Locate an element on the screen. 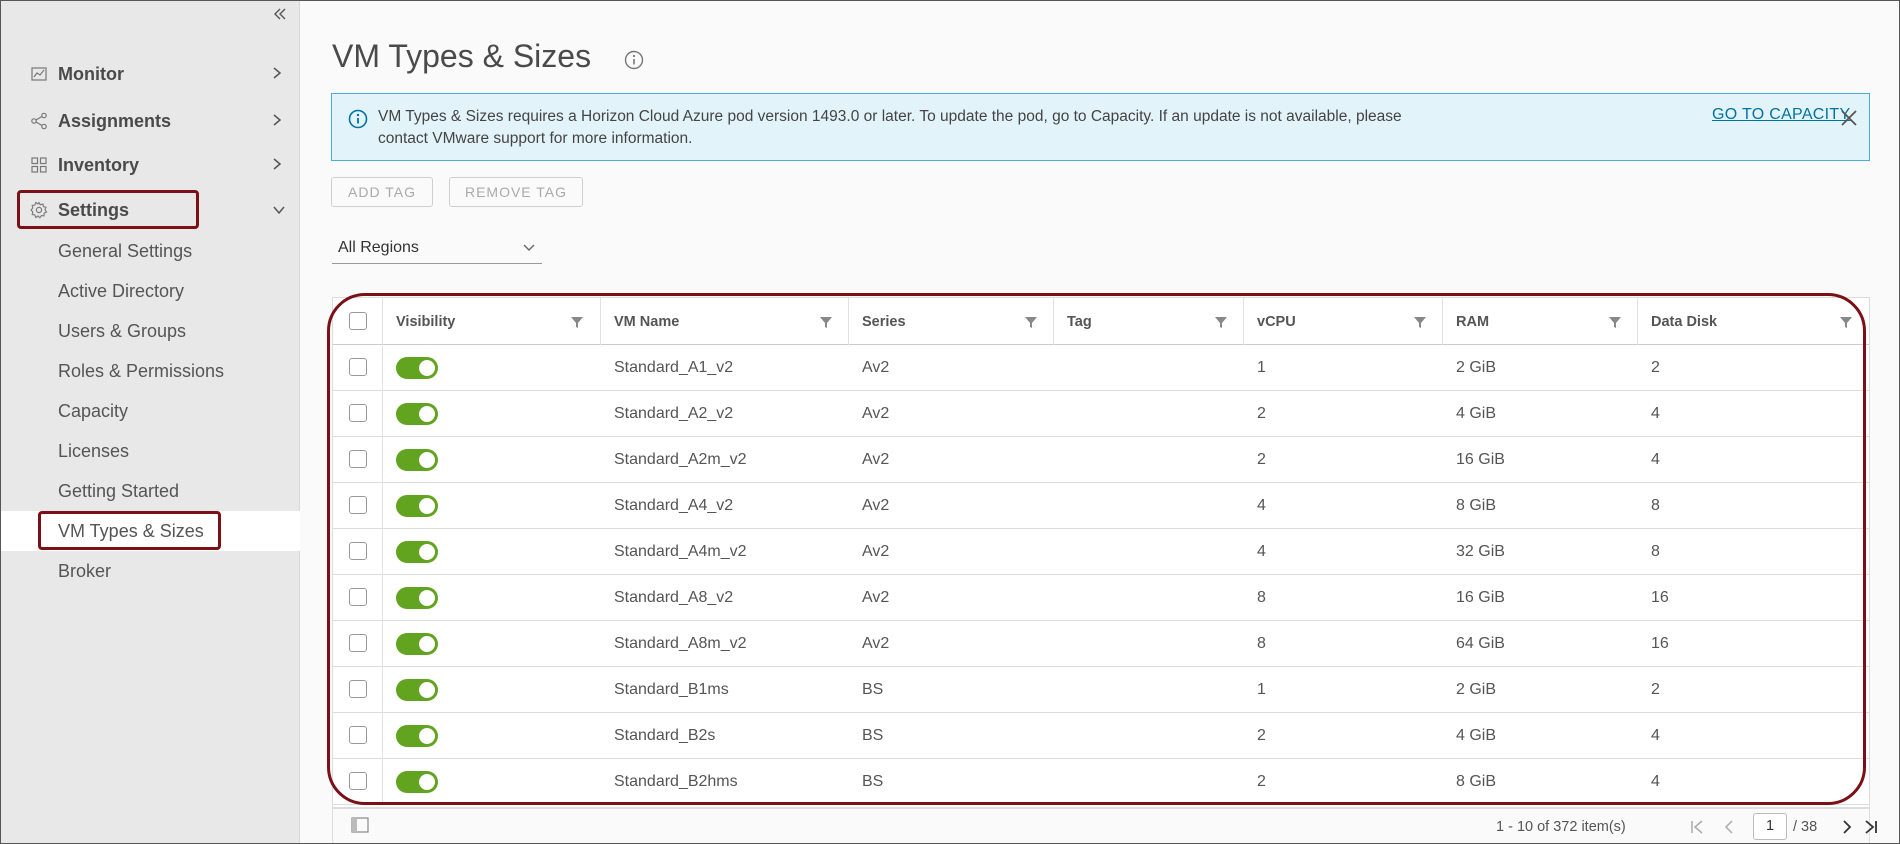 The width and height of the screenshot is (1900, 844). column-header-ram: RAM is located at coordinates (1472, 321).